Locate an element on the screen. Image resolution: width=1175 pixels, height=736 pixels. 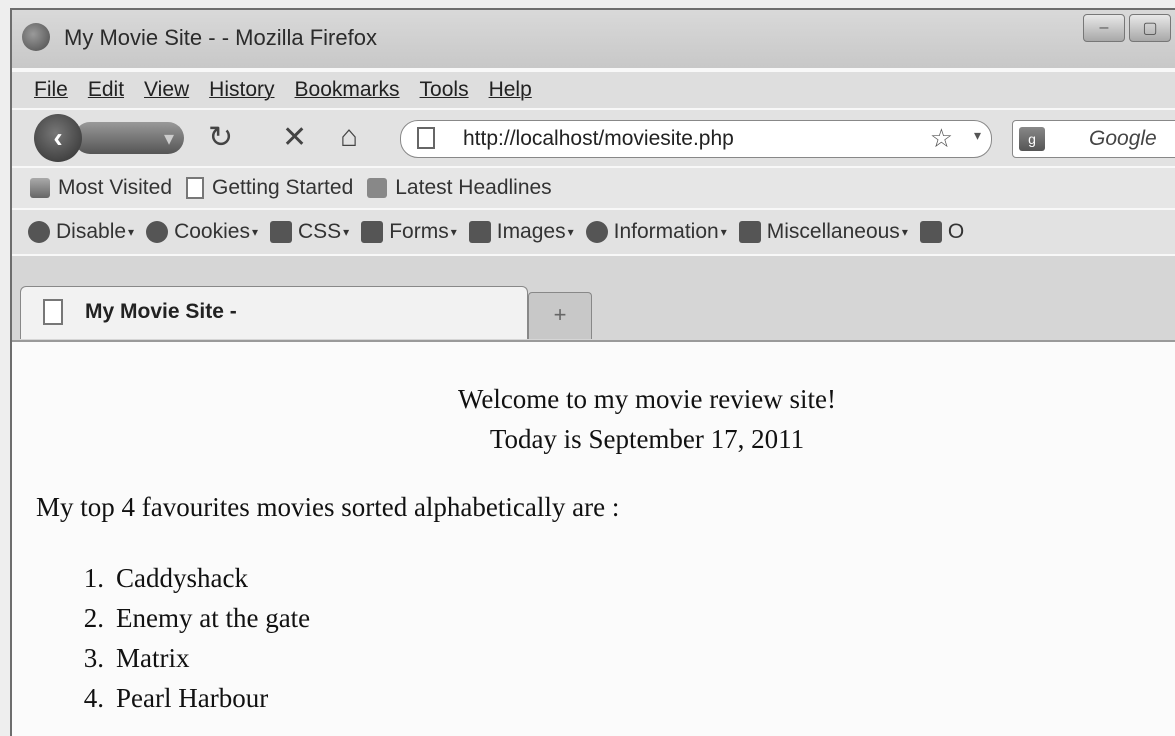
webdev-disable: Disable ▾ is located at coordinates (81, 232).